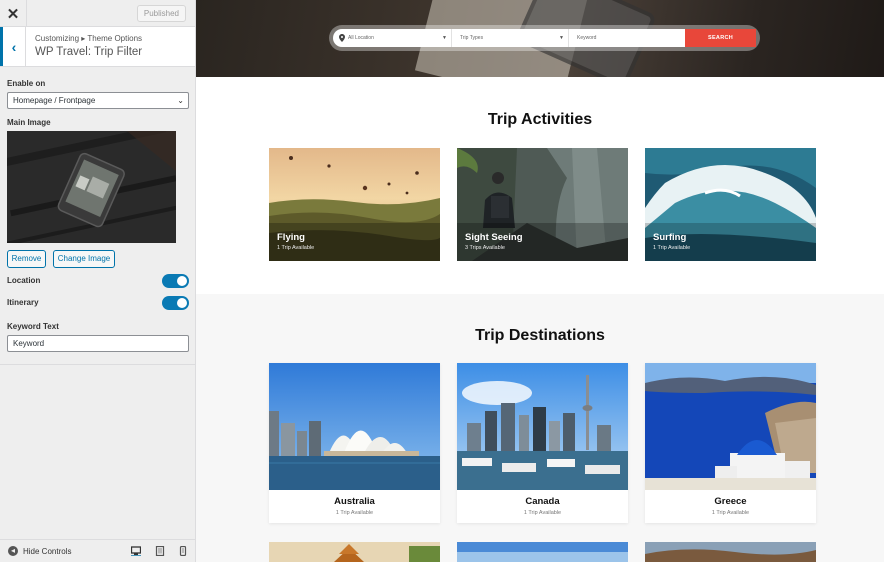 The image size is (884, 562). What do you see at coordinates (354, 426) in the screenshot?
I see `destination-image-australia` at bounding box center [354, 426].